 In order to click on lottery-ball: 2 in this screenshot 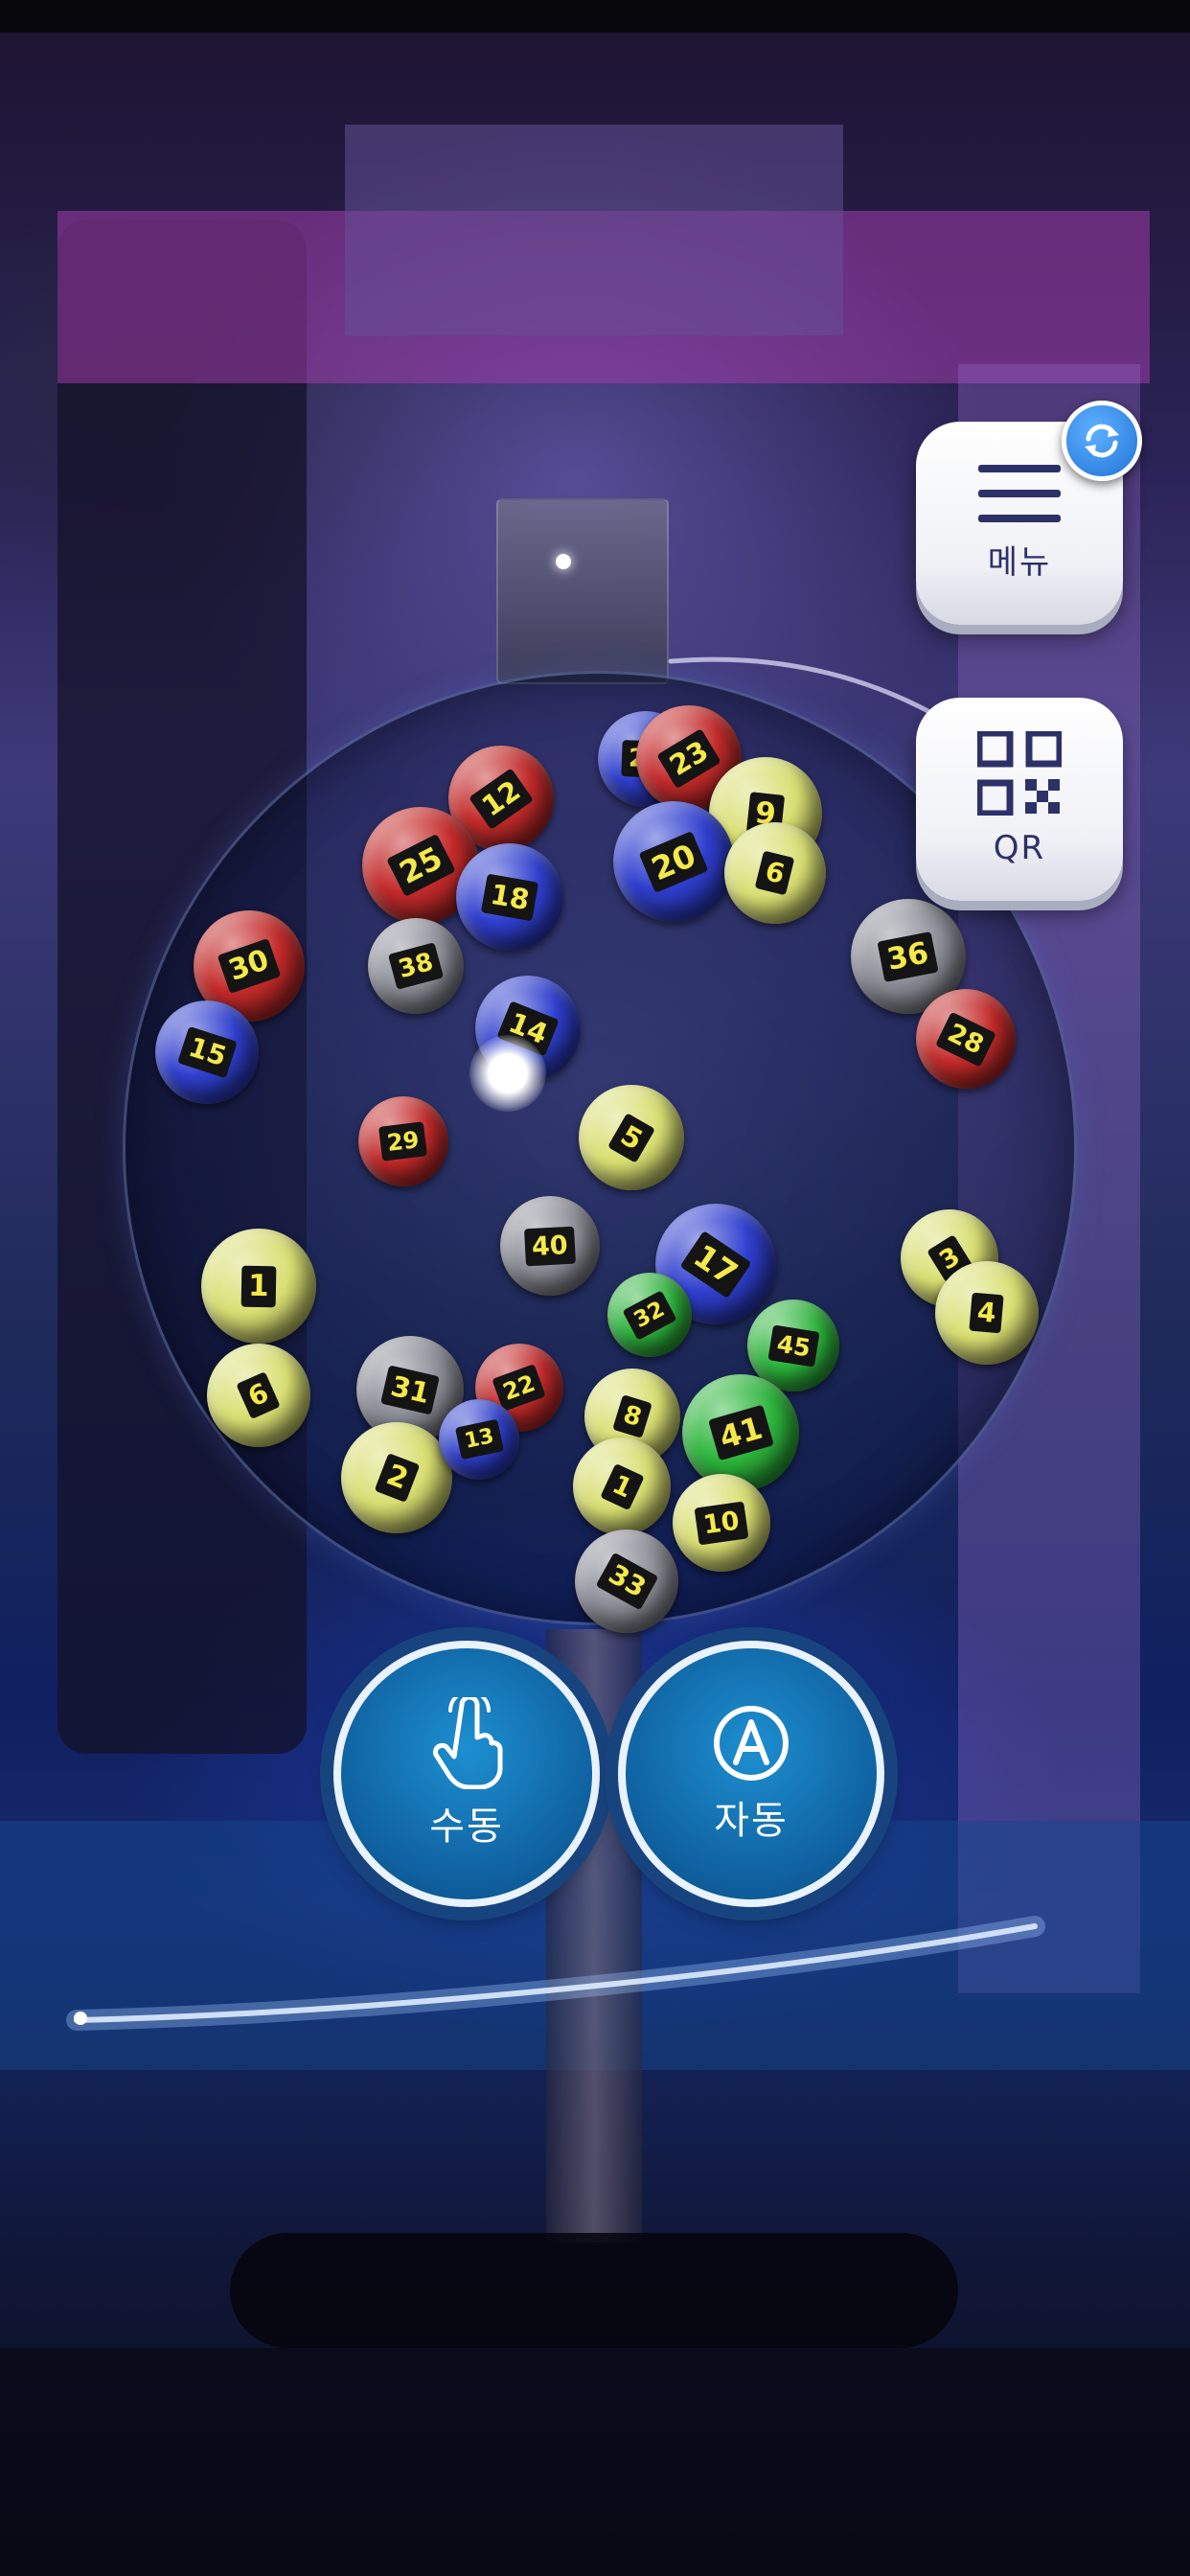, I will do `click(397, 1477)`.